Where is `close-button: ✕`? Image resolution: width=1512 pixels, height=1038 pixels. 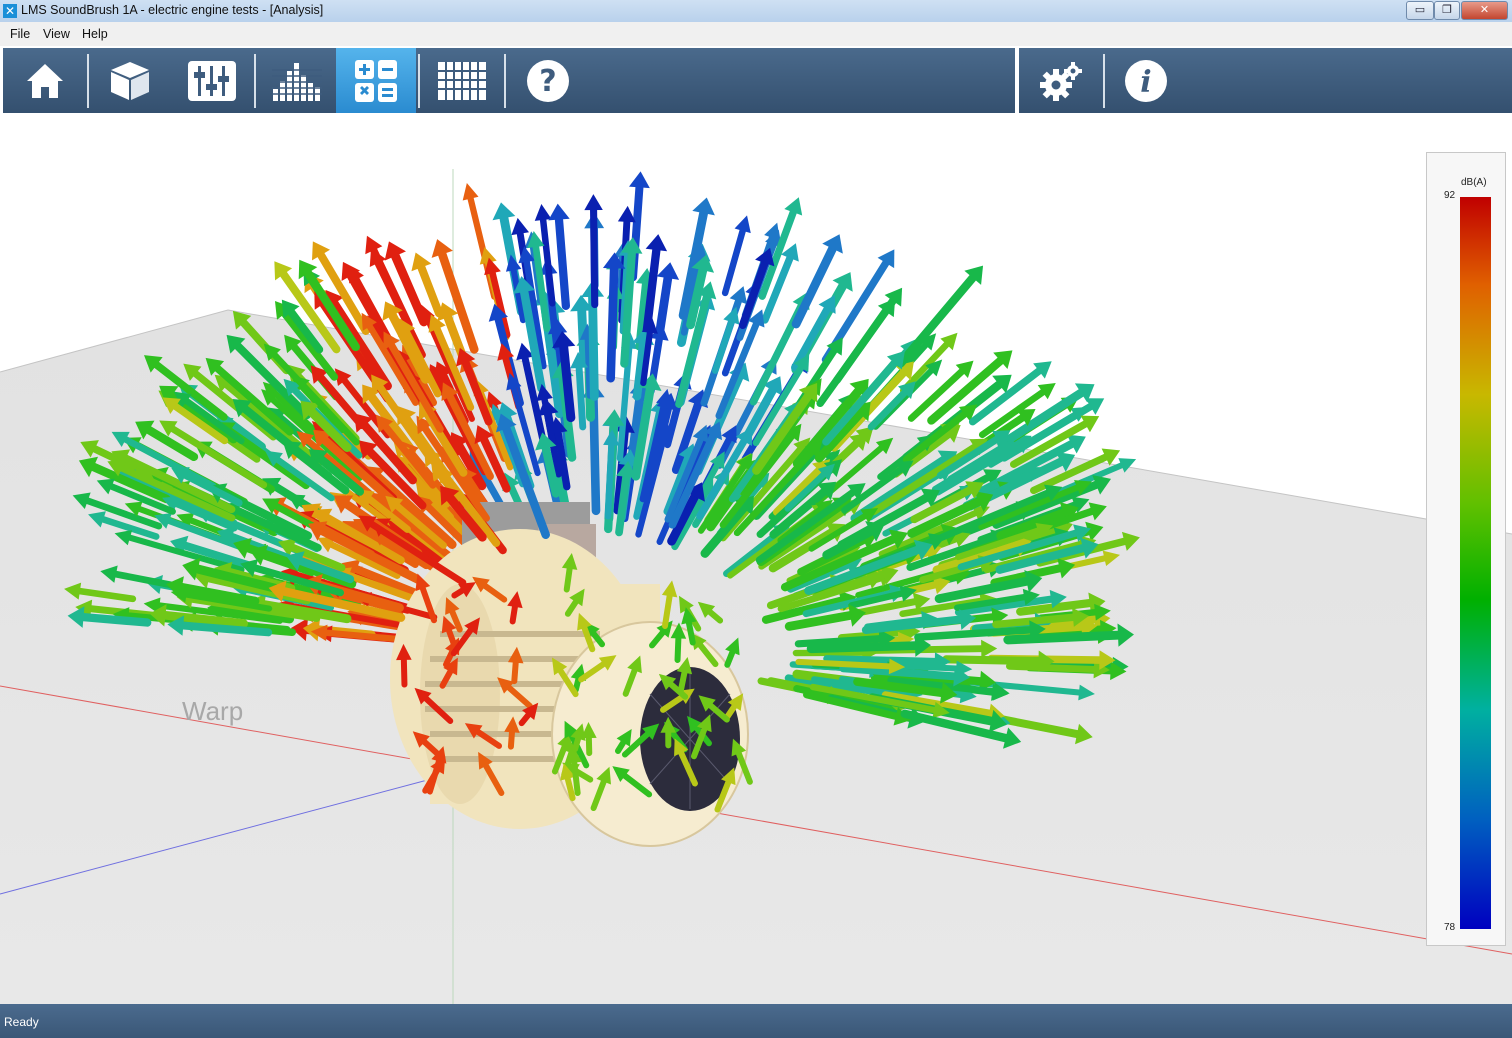
close-button: ✕ is located at coordinates (1484, 10).